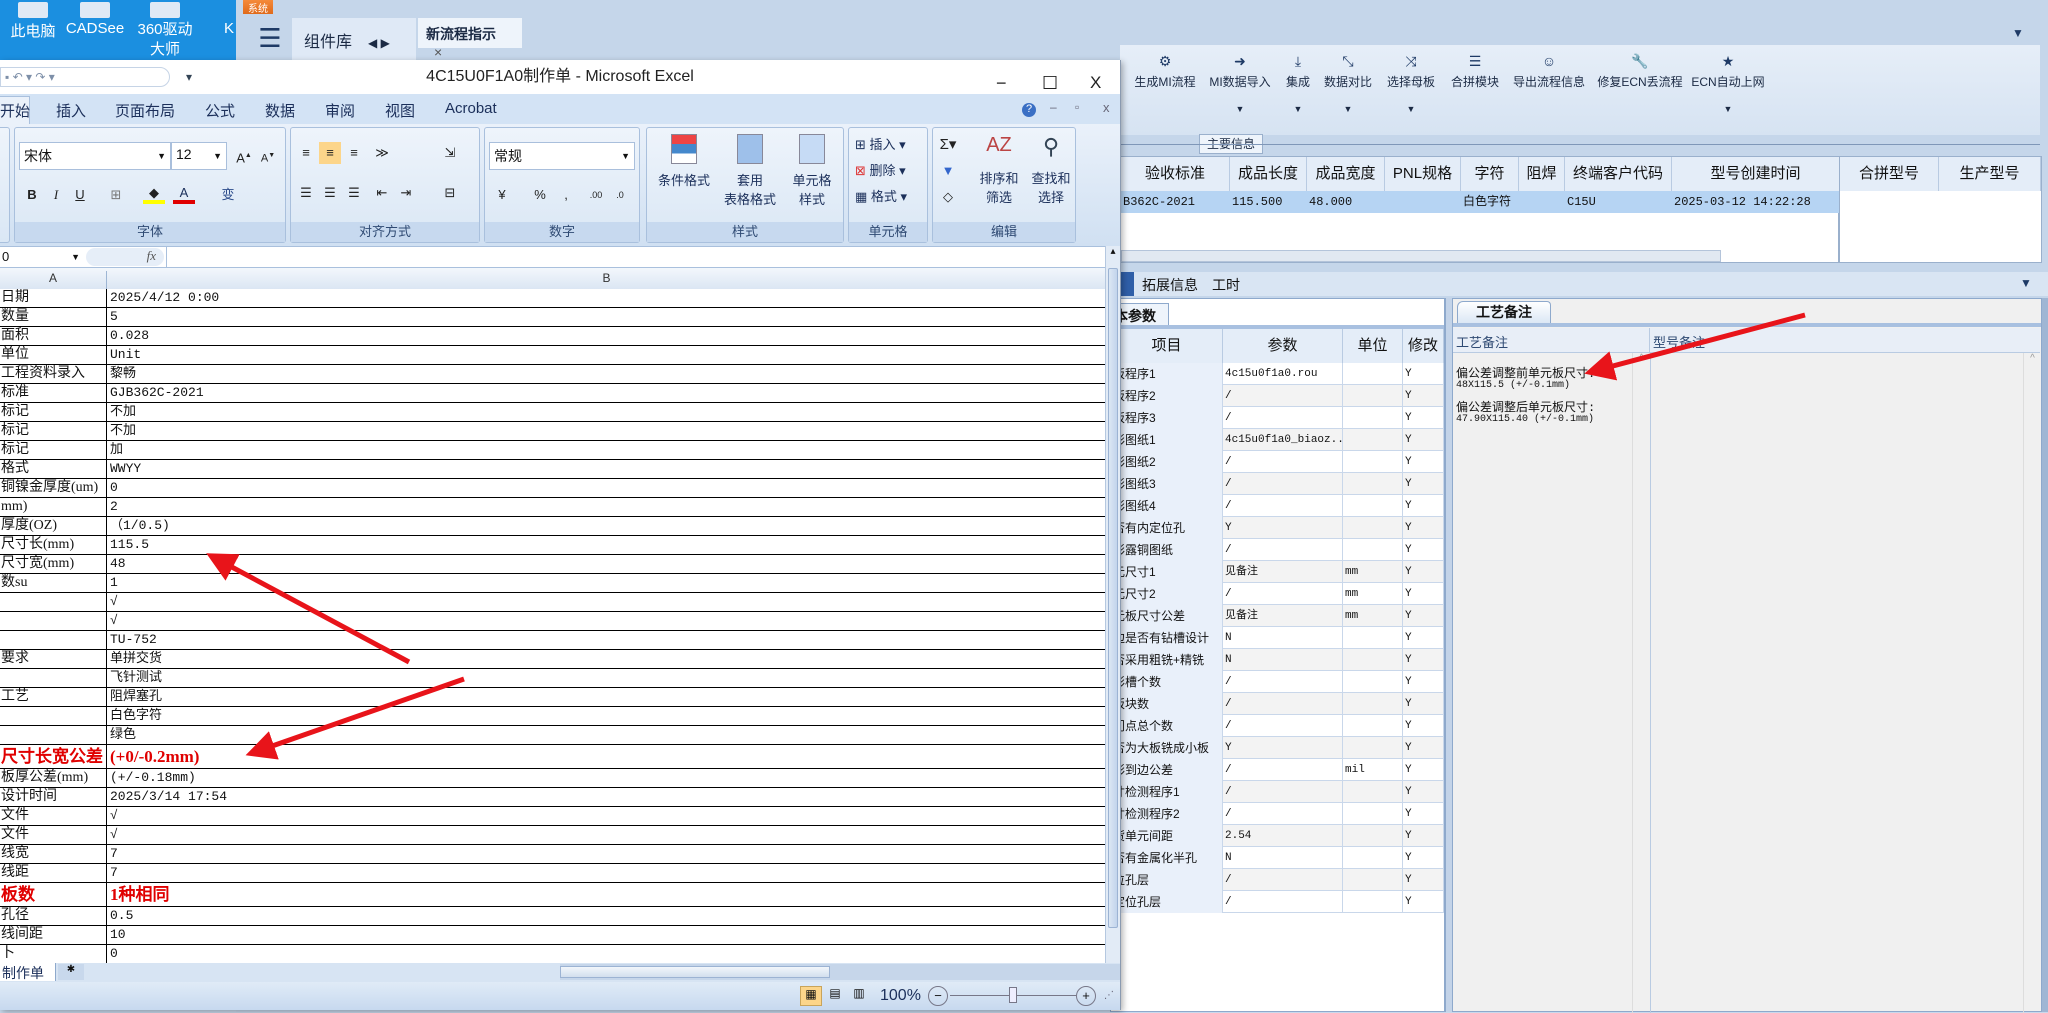 The width and height of the screenshot is (2048, 1013). What do you see at coordinates (1106, 107) in the screenshot?
I see `ribbon-close-icon: x` at bounding box center [1106, 107].